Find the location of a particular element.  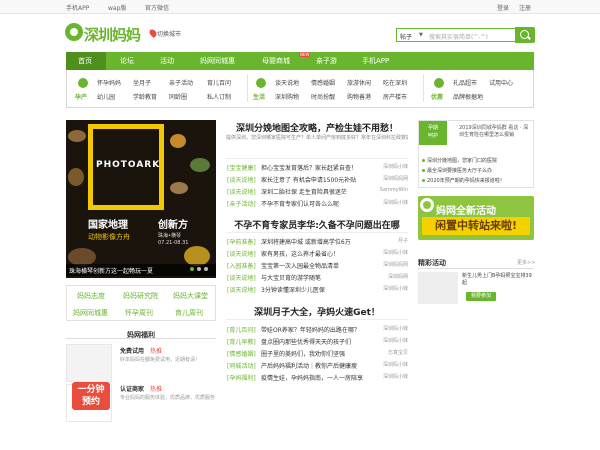

search-box: 帖子 ▼ 搜索其实很简单(^-^) is located at coordinates (465, 35).